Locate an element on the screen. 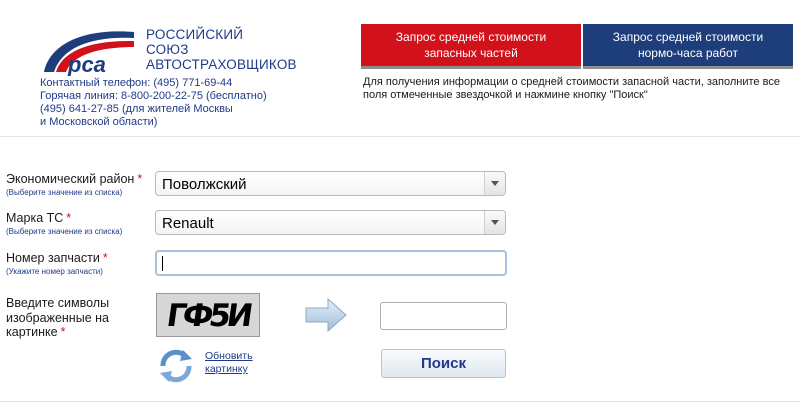 Image resolution: width=800 pixels, height=405 pixels. captcha-label-line: изображенные на is located at coordinates (57, 317).